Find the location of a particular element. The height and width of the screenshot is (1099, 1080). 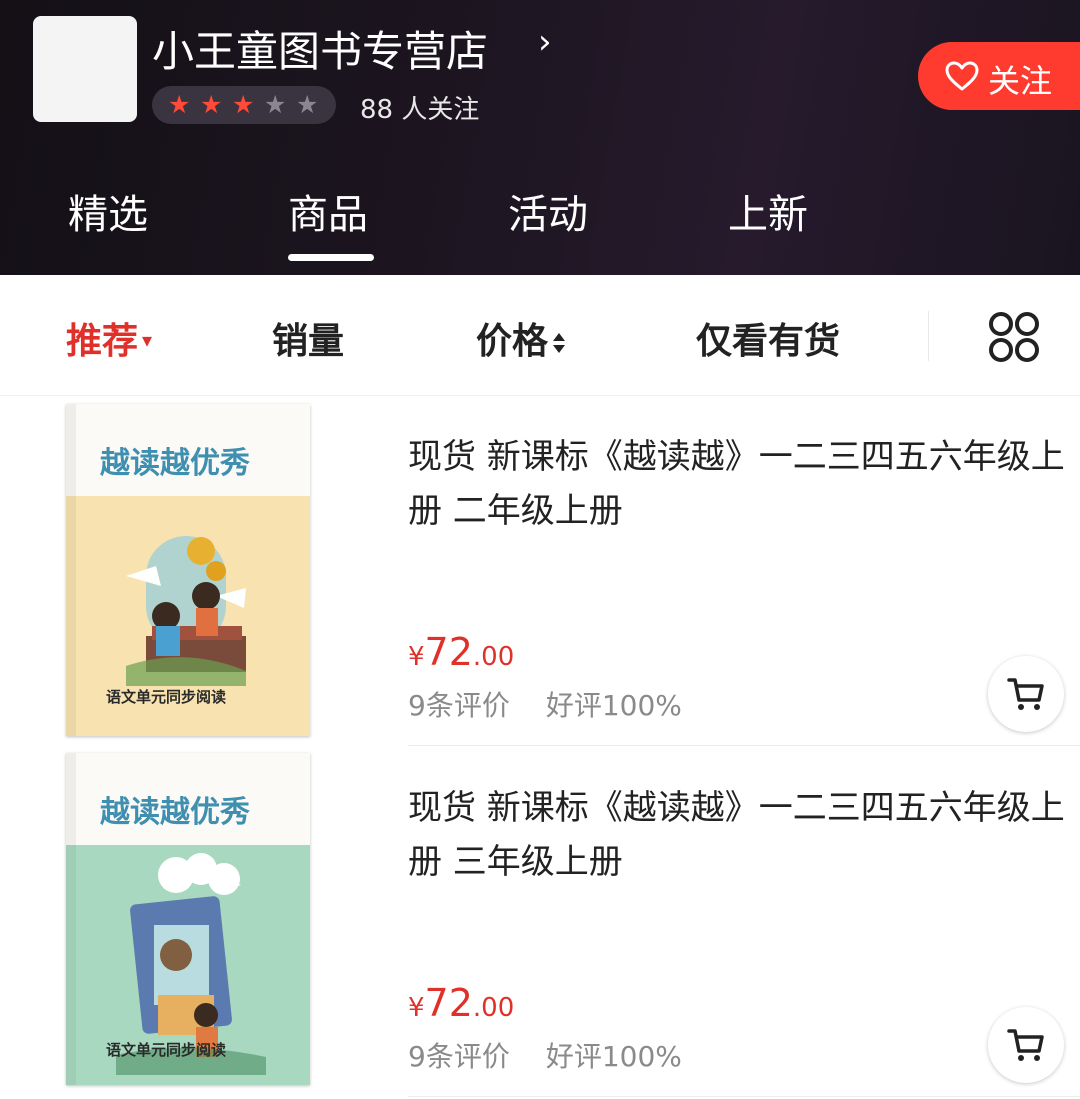

follow-button: 关注 is located at coordinates (999, 76).